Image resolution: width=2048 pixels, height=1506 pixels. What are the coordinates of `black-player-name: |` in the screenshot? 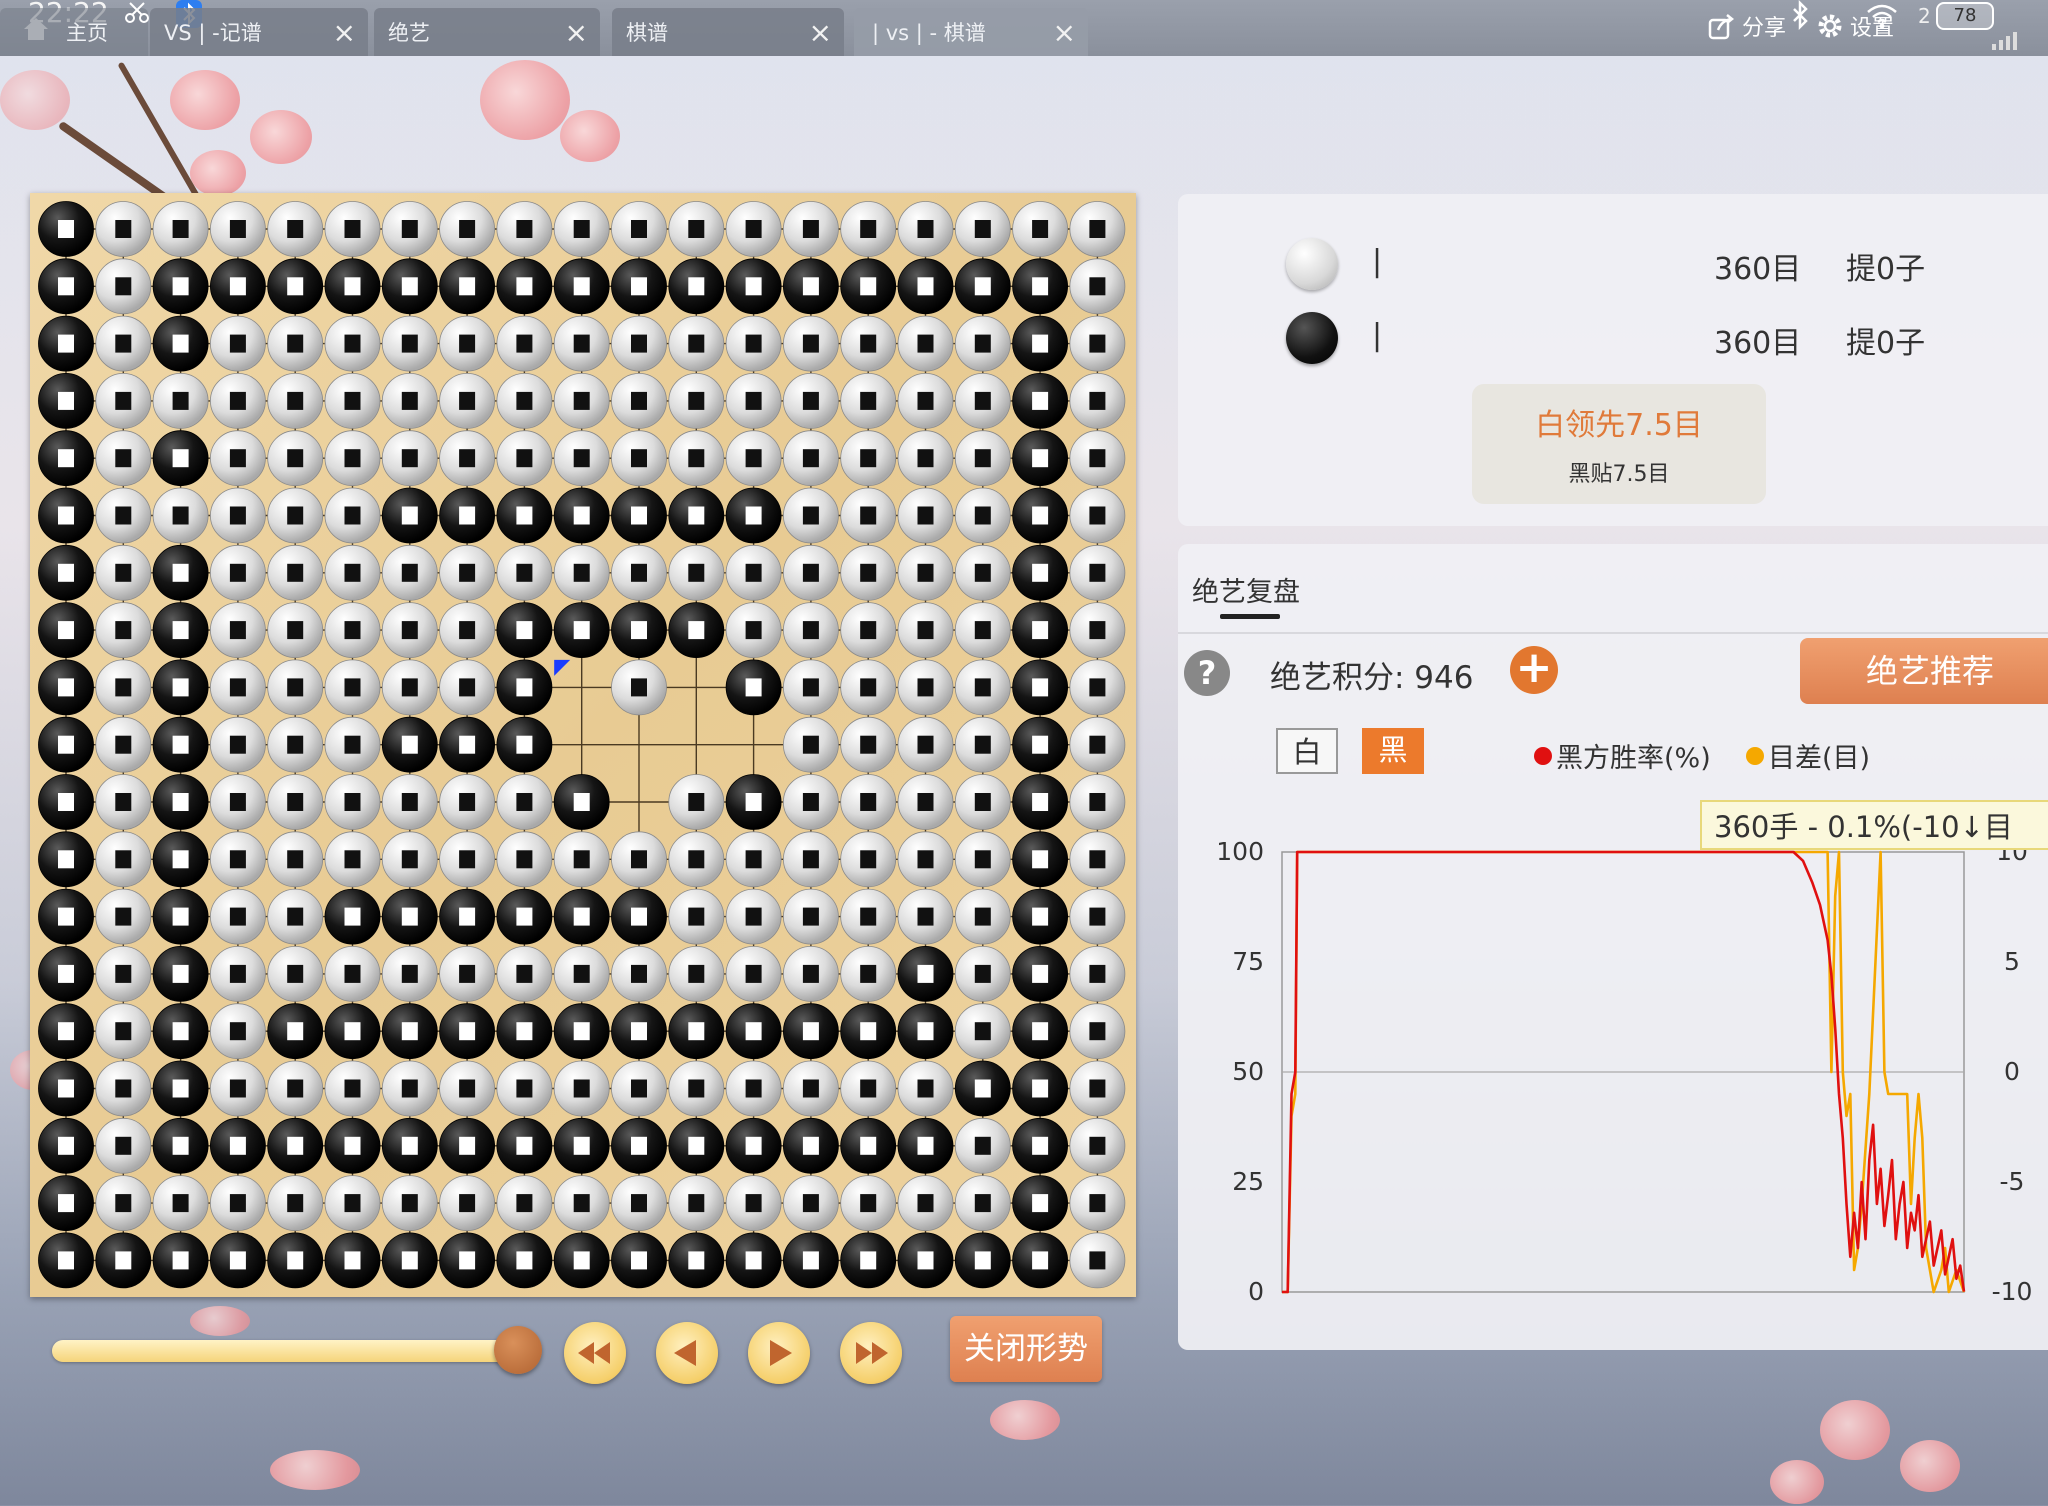 It's located at (1377, 335).